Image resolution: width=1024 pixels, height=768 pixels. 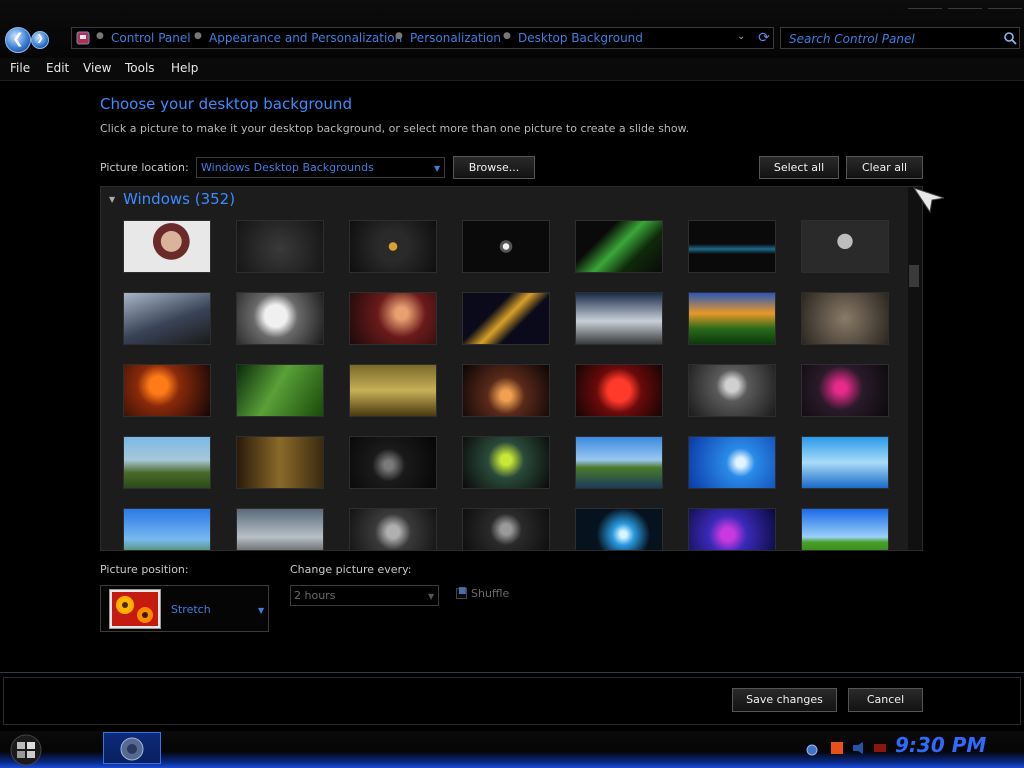 What do you see at coordinates (940, 745) in the screenshot?
I see `taskbar-clock: 9:30 PM` at bounding box center [940, 745].